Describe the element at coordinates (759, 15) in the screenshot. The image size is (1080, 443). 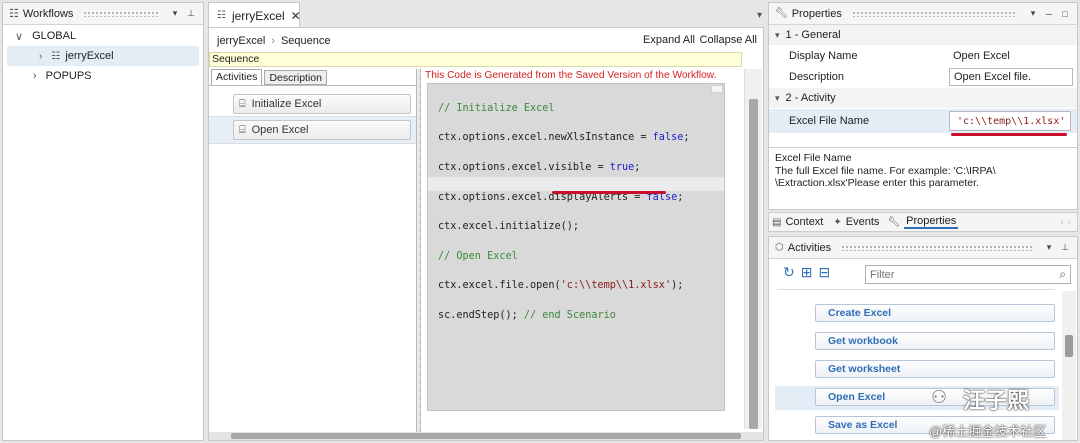
I see `editor-menu: ▾` at that location.